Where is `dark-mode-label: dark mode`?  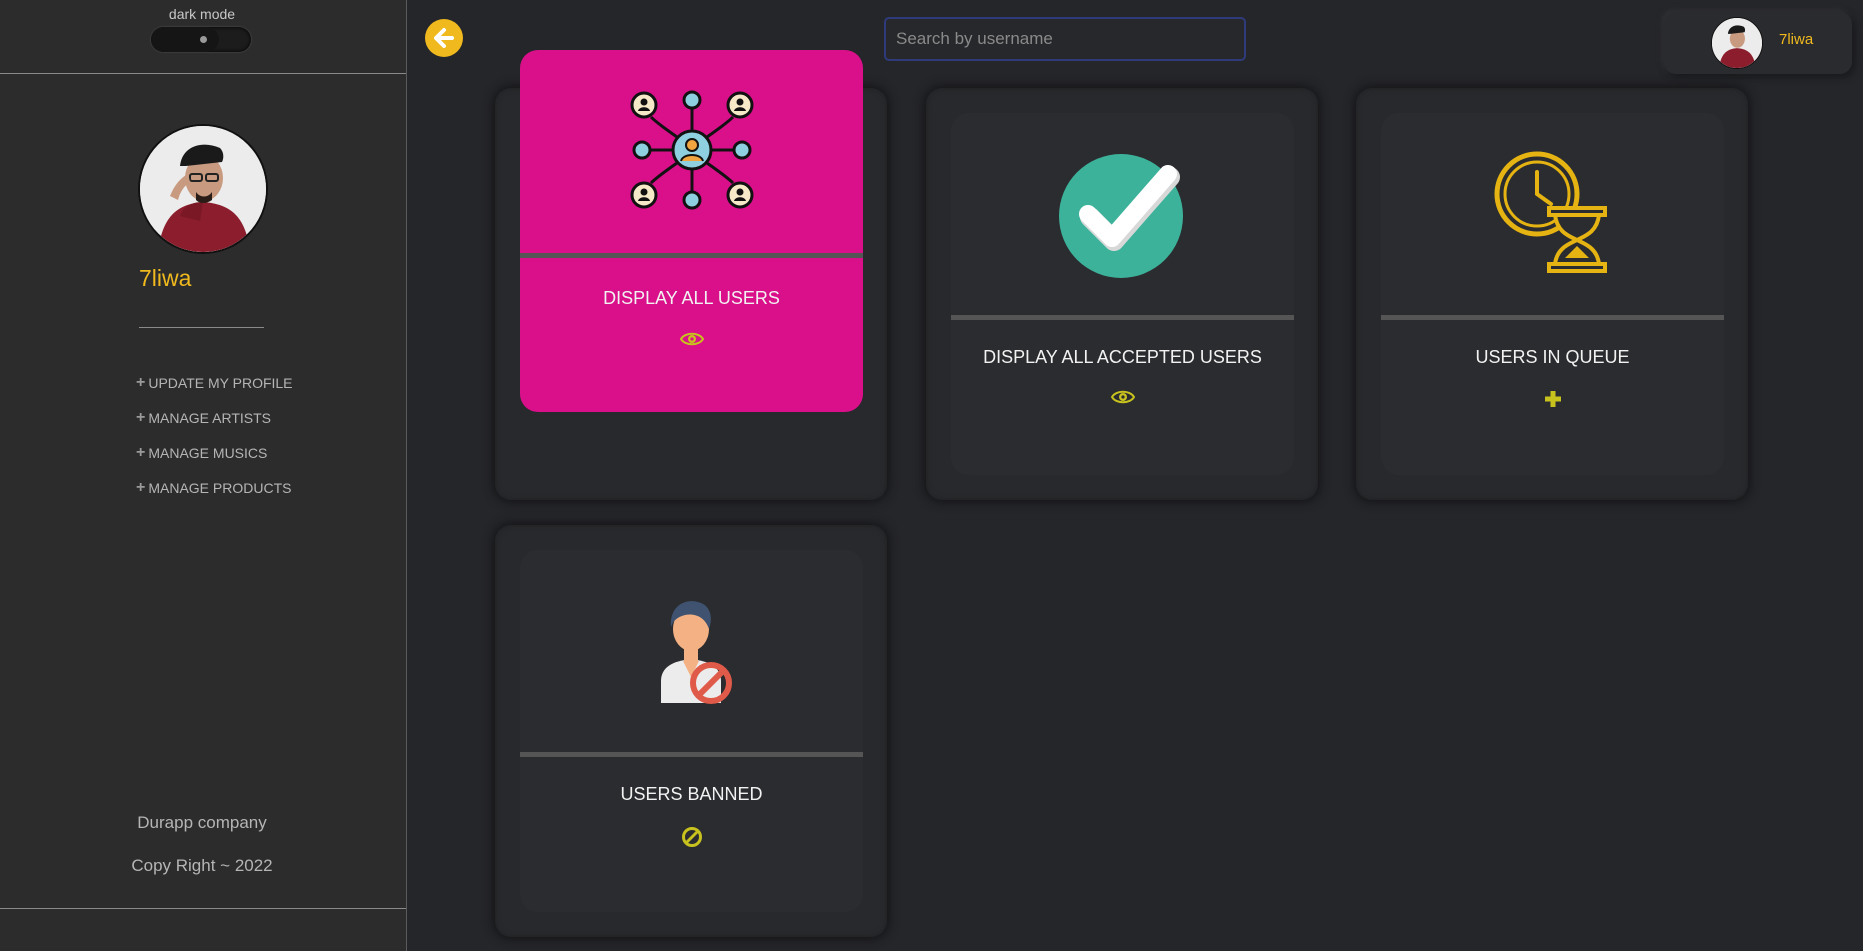
dark-mode-label: dark mode is located at coordinates (202, 14).